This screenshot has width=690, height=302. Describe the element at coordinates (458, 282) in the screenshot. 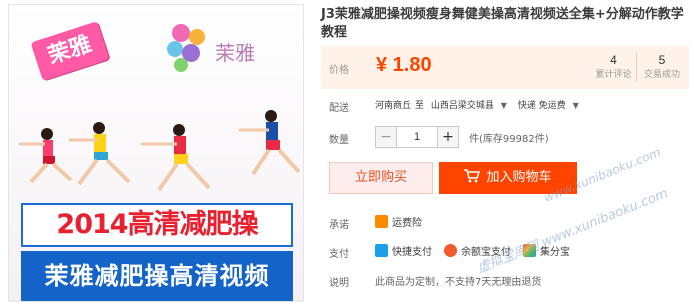

I see `notice-text: 此商品为定制，不支持7天无理由退货` at that location.